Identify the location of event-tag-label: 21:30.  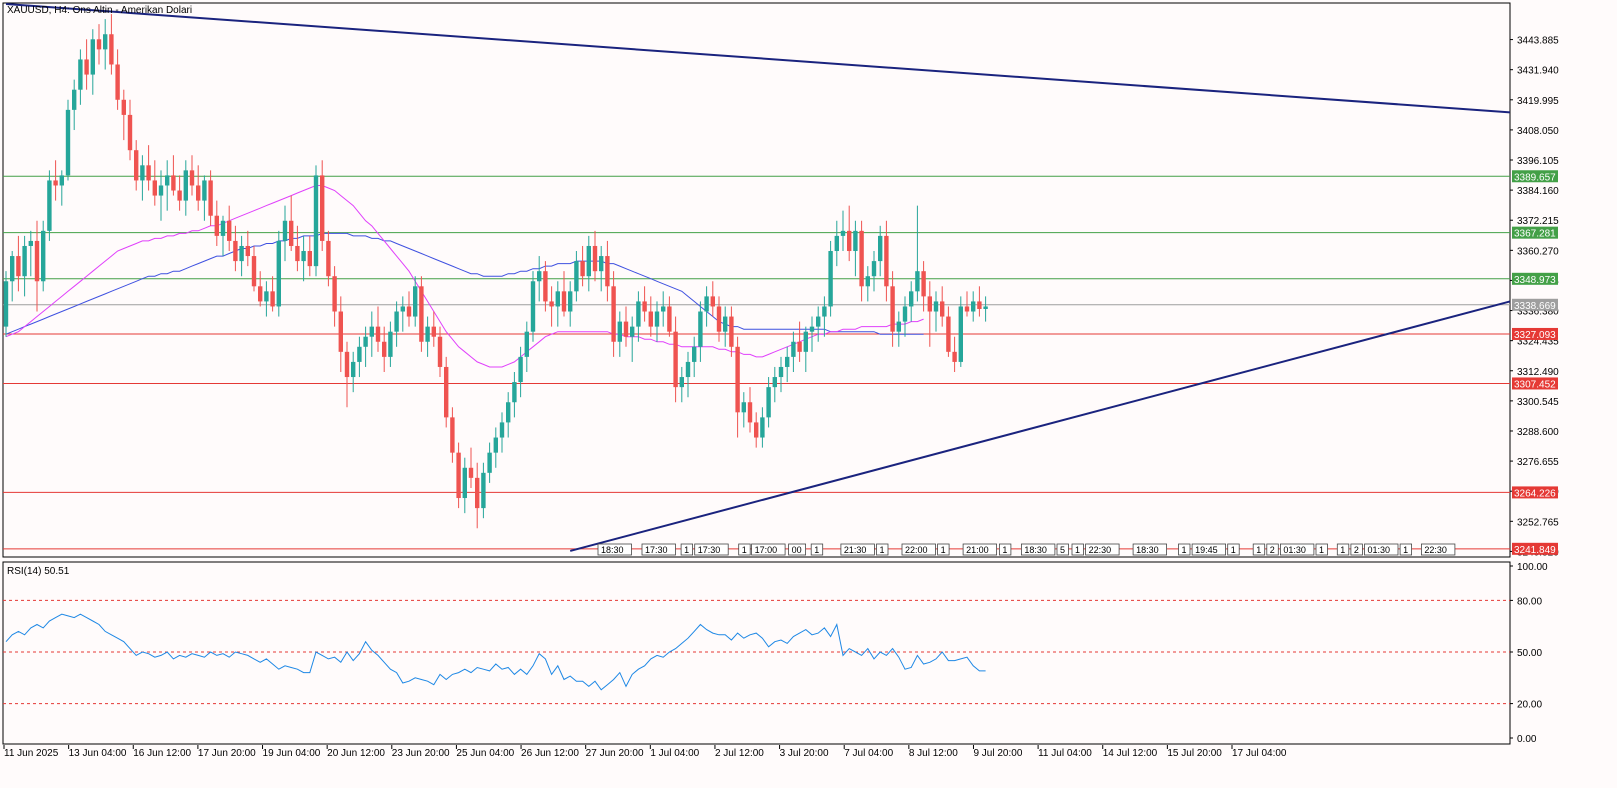
(855, 550).